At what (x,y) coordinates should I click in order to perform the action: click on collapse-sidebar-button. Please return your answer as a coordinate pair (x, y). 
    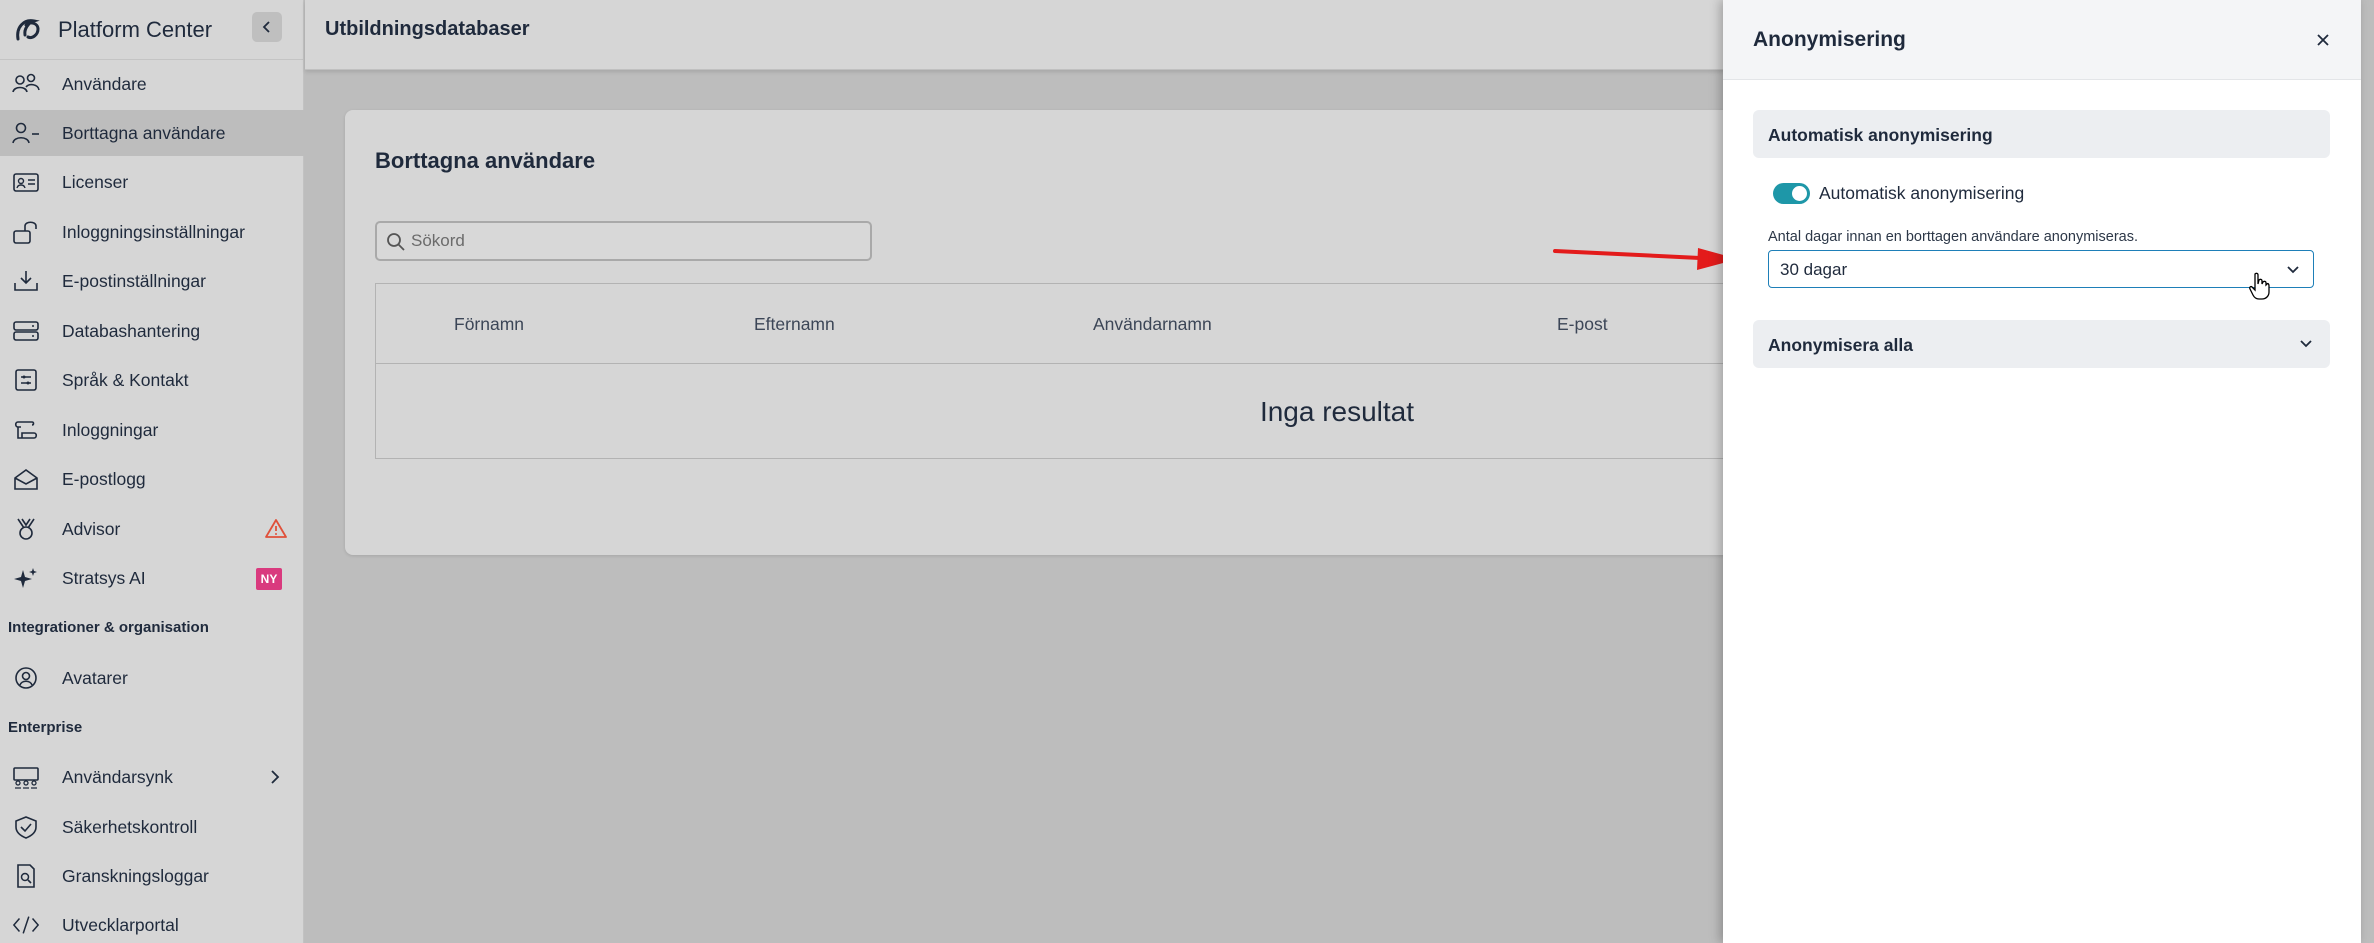
    Looking at the image, I should click on (267, 27).